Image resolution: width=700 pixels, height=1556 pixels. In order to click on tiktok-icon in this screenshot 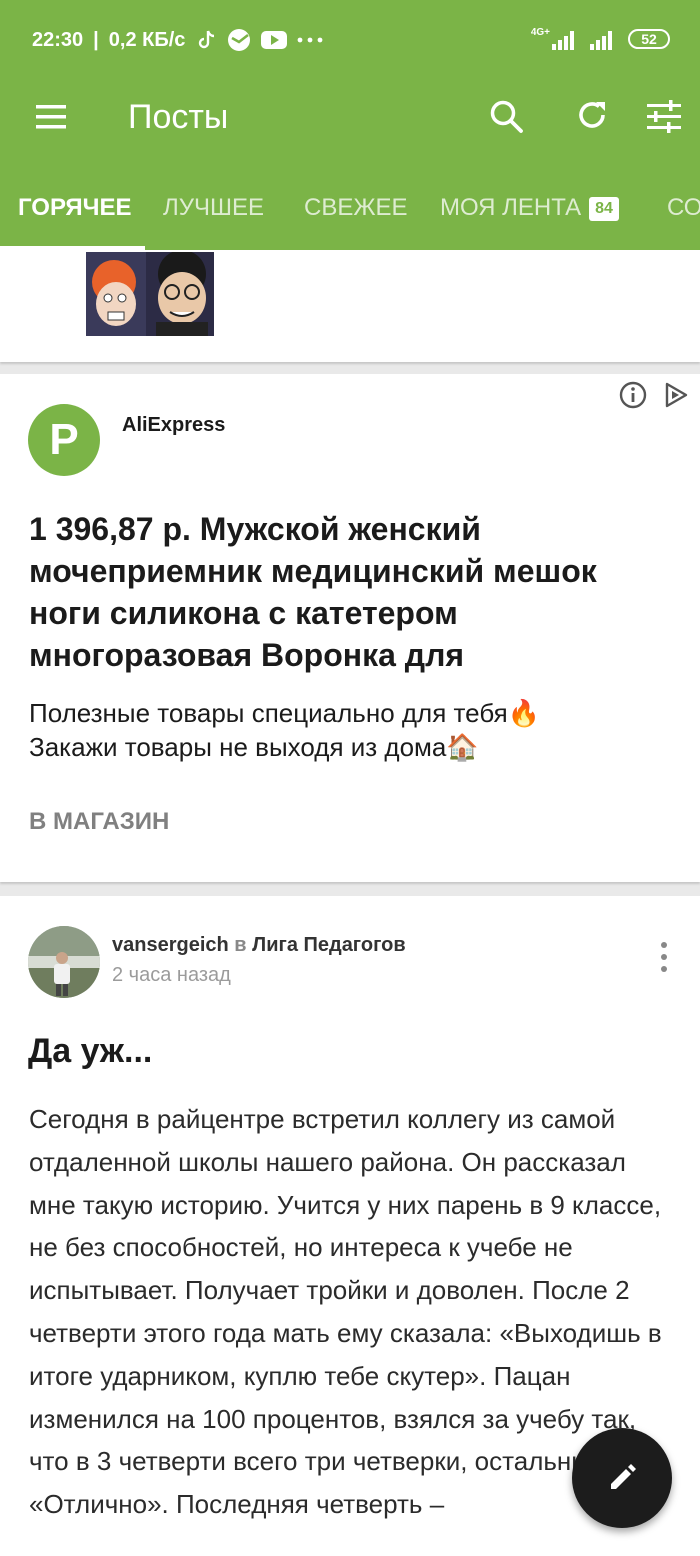, I will do `click(207, 39)`.